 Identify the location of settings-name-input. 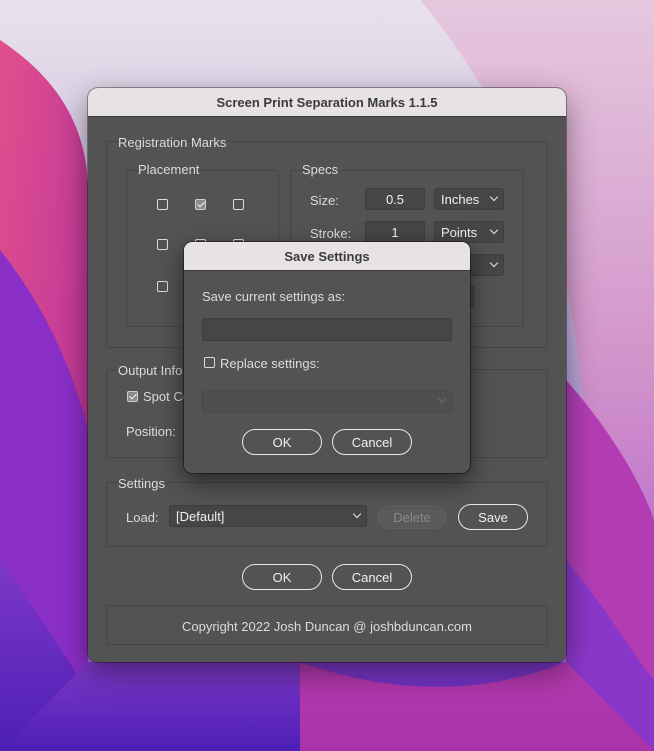
(327, 329).